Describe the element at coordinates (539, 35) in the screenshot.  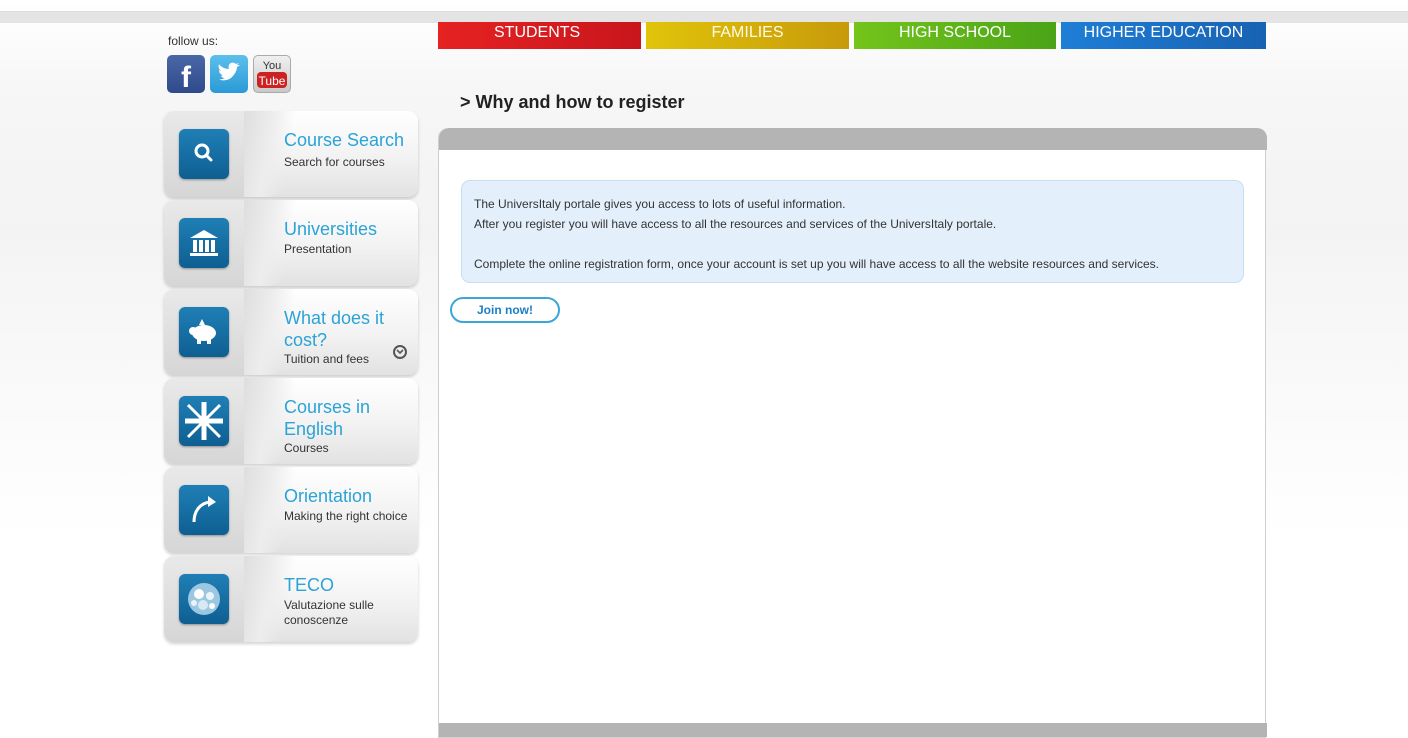
I see `nav-students: STUDENTS` at that location.